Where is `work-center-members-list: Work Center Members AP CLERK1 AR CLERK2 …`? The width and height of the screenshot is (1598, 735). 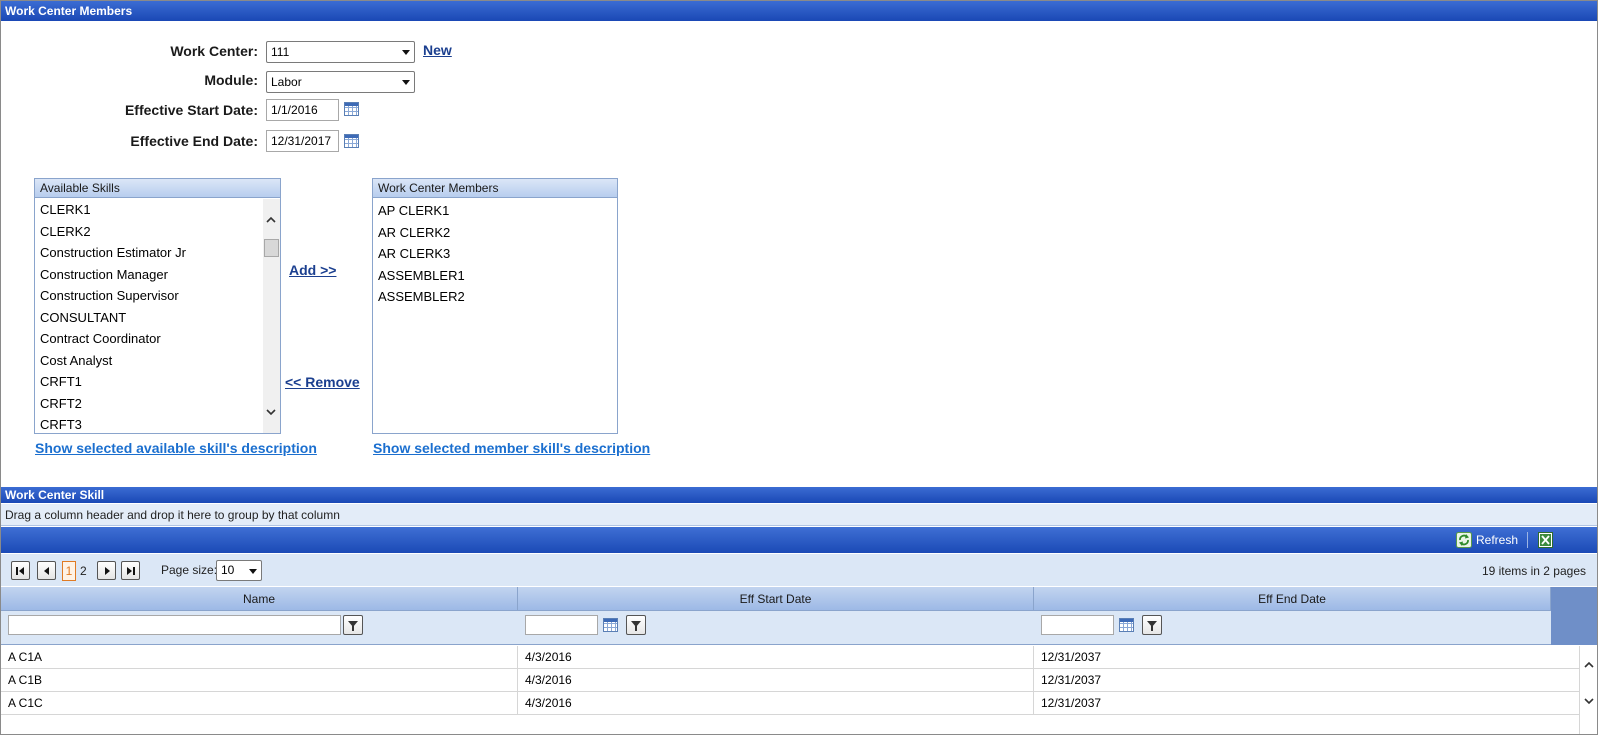
work-center-members-list: Work Center Members AP CLERK1 AR CLERK2 … is located at coordinates (495, 306).